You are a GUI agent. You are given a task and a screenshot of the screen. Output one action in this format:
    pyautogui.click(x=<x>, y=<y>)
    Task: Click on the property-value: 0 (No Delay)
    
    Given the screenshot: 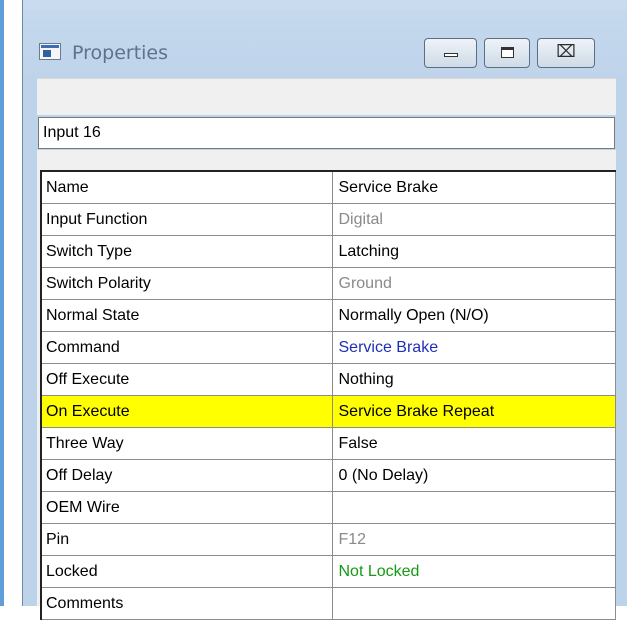 What is the action you would take?
    pyautogui.click(x=474, y=475)
    